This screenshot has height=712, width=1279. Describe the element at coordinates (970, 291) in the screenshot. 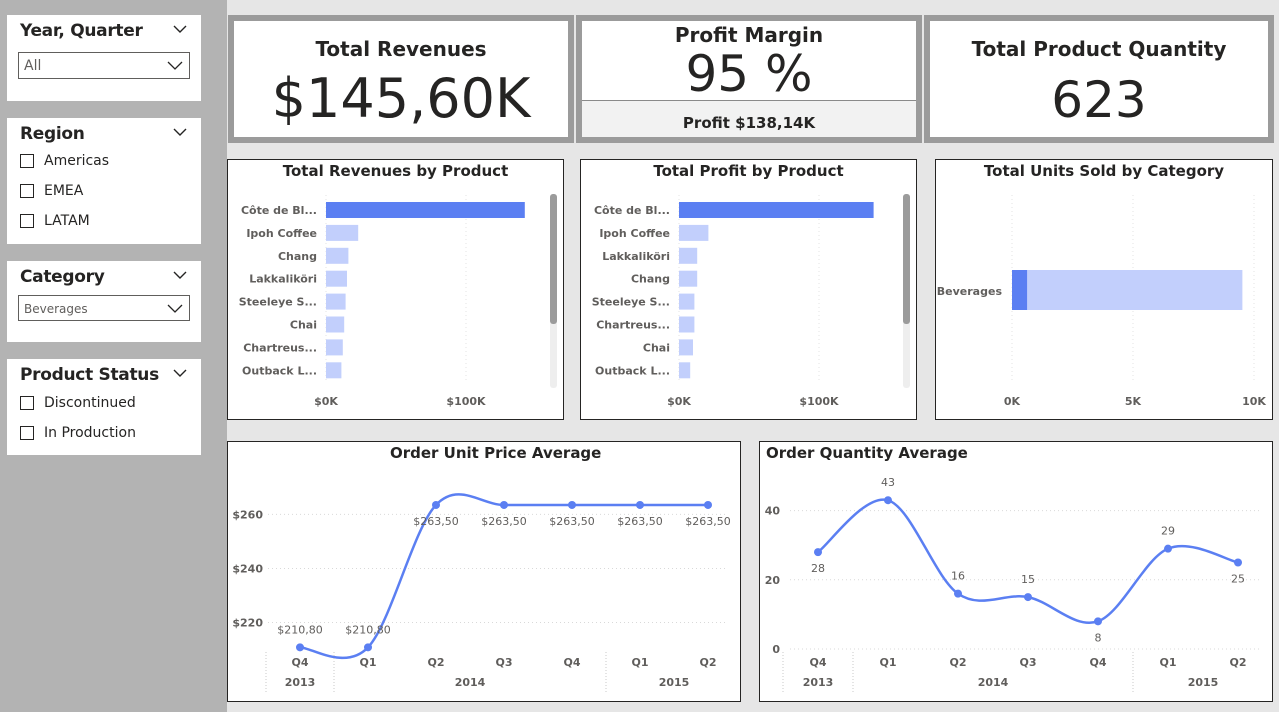

I see `category-label: Beverages` at that location.